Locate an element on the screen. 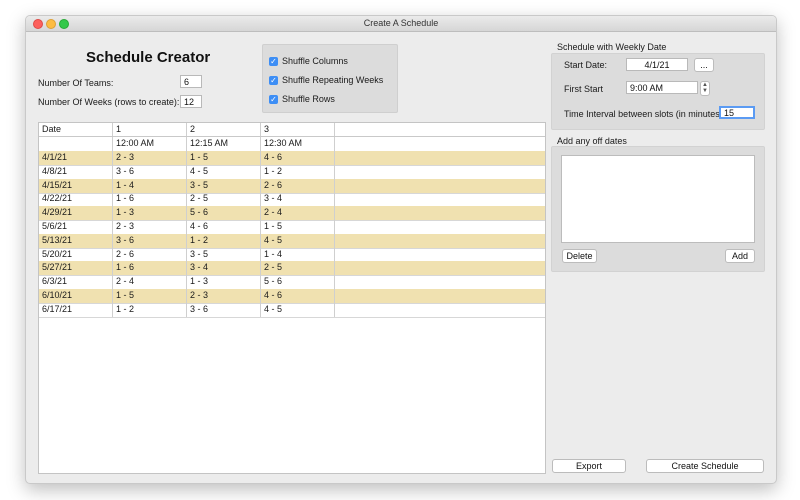 The height and width of the screenshot is (500, 800). table-cell: 4/15/21 is located at coordinates (76, 185).